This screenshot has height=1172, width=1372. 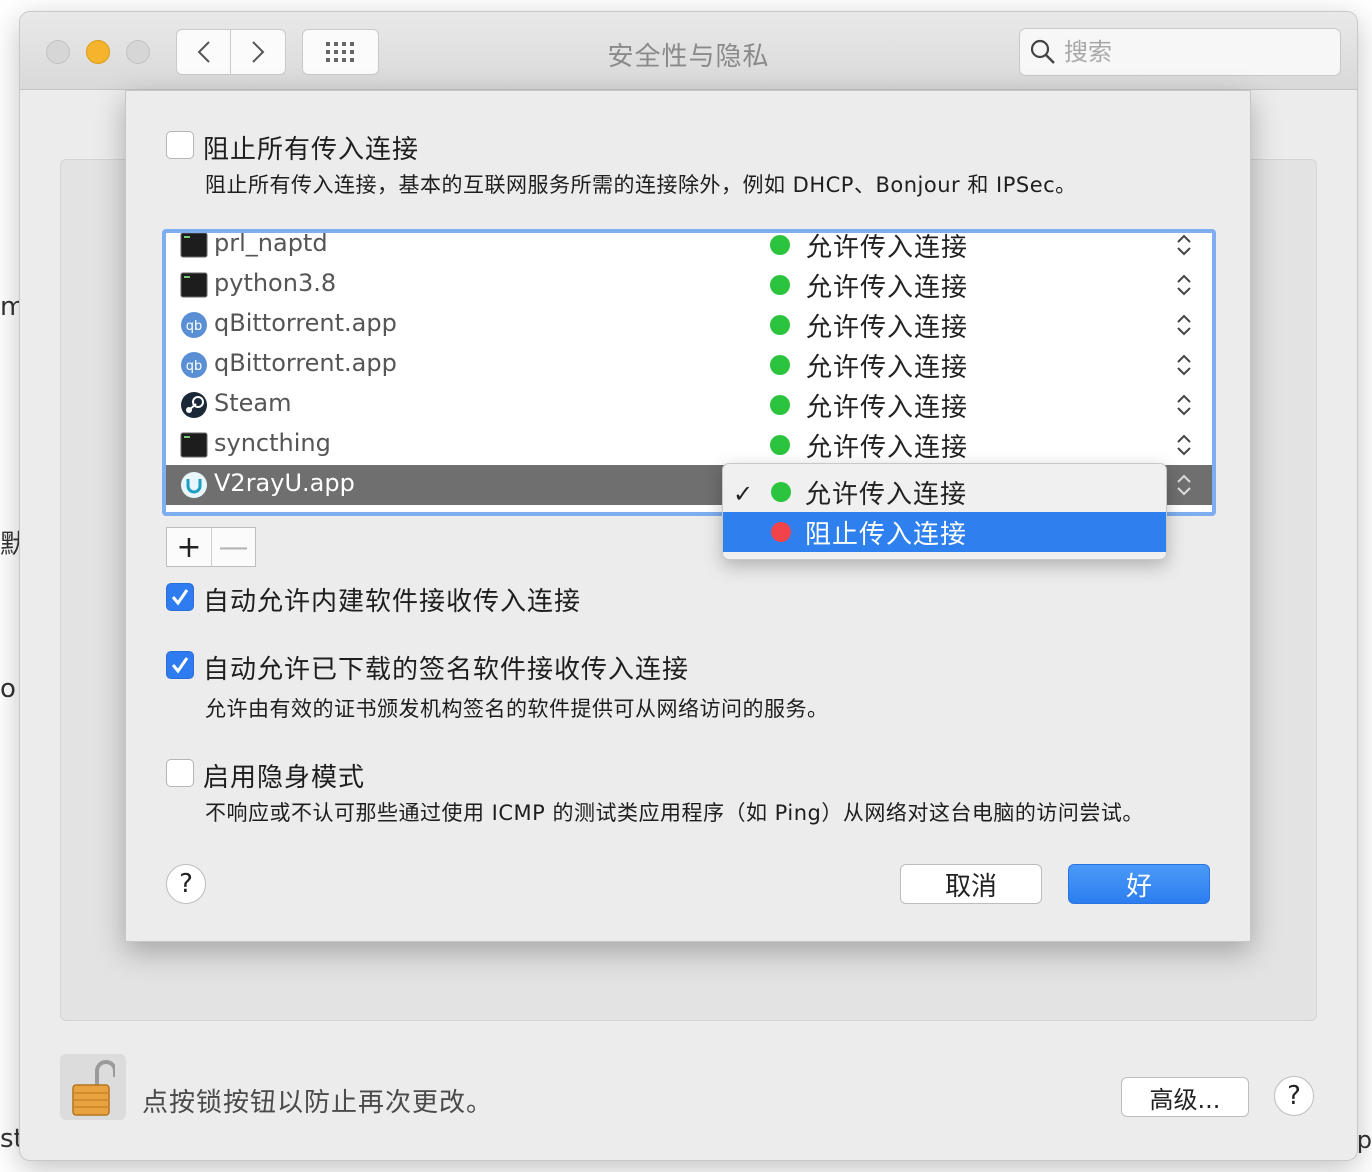 What do you see at coordinates (180, 145) in the screenshot?
I see `block-all-checkbox` at bounding box center [180, 145].